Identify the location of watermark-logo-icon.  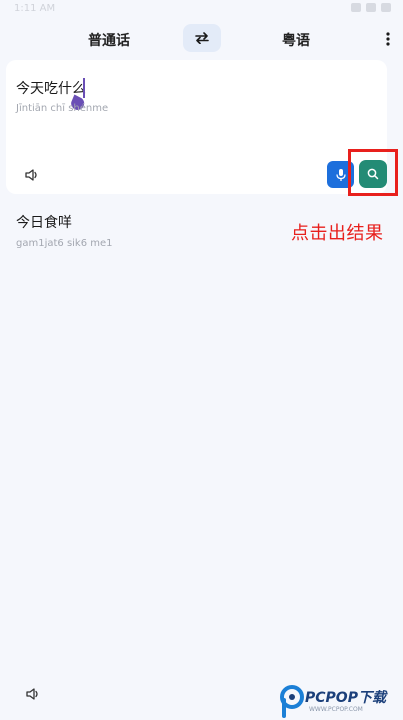
(292, 701).